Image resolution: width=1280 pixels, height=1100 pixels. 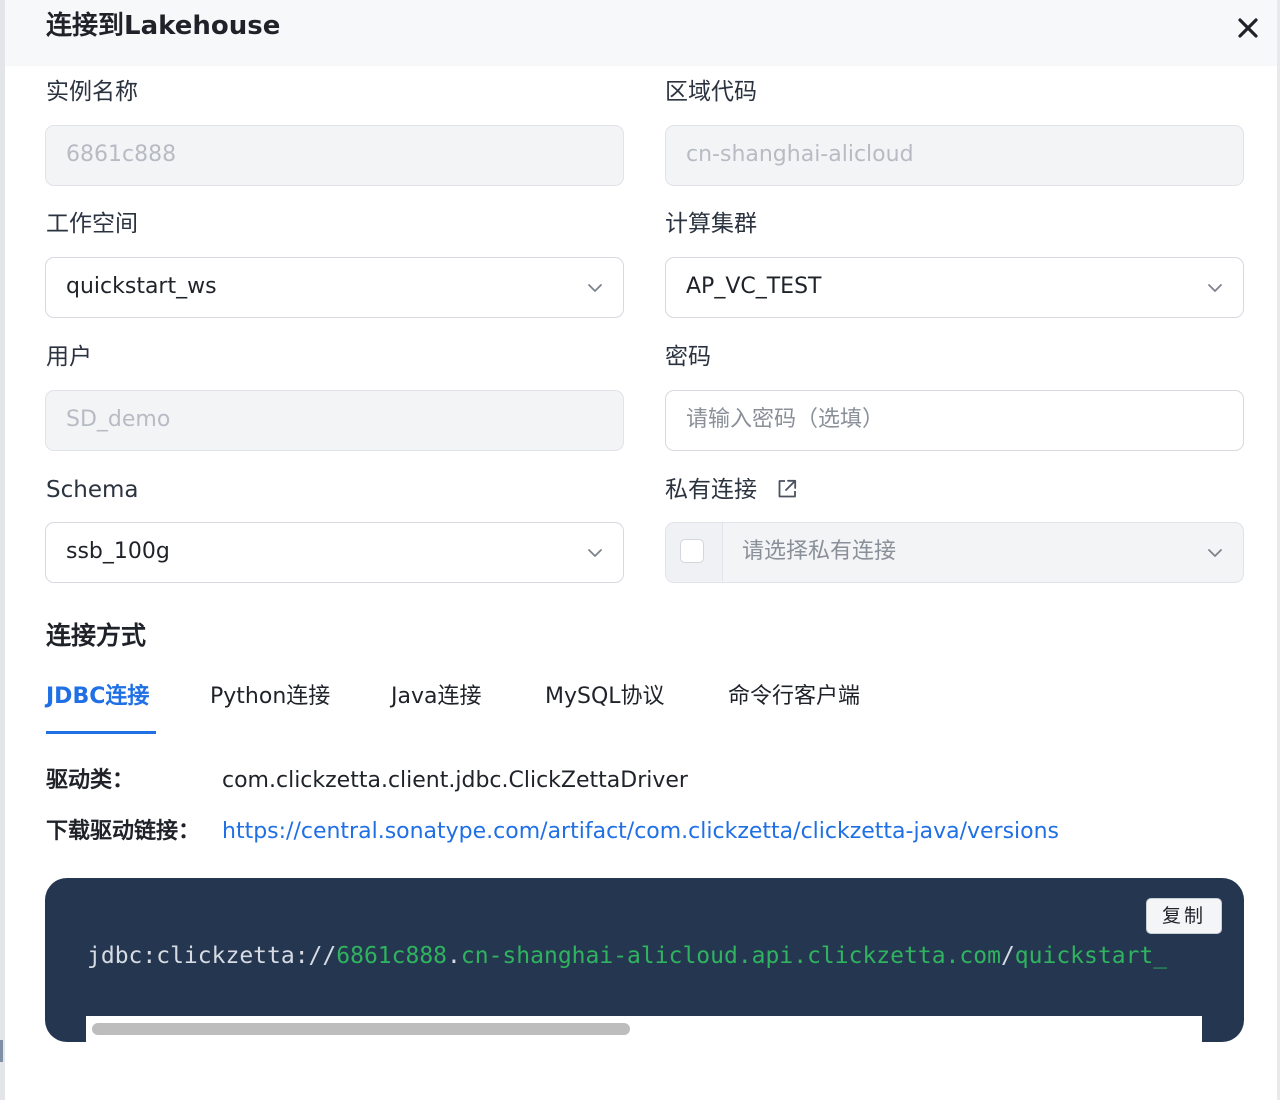 What do you see at coordinates (118, 419) in the screenshot?
I see `user-value: SD_demo` at bounding box center [118, 419].